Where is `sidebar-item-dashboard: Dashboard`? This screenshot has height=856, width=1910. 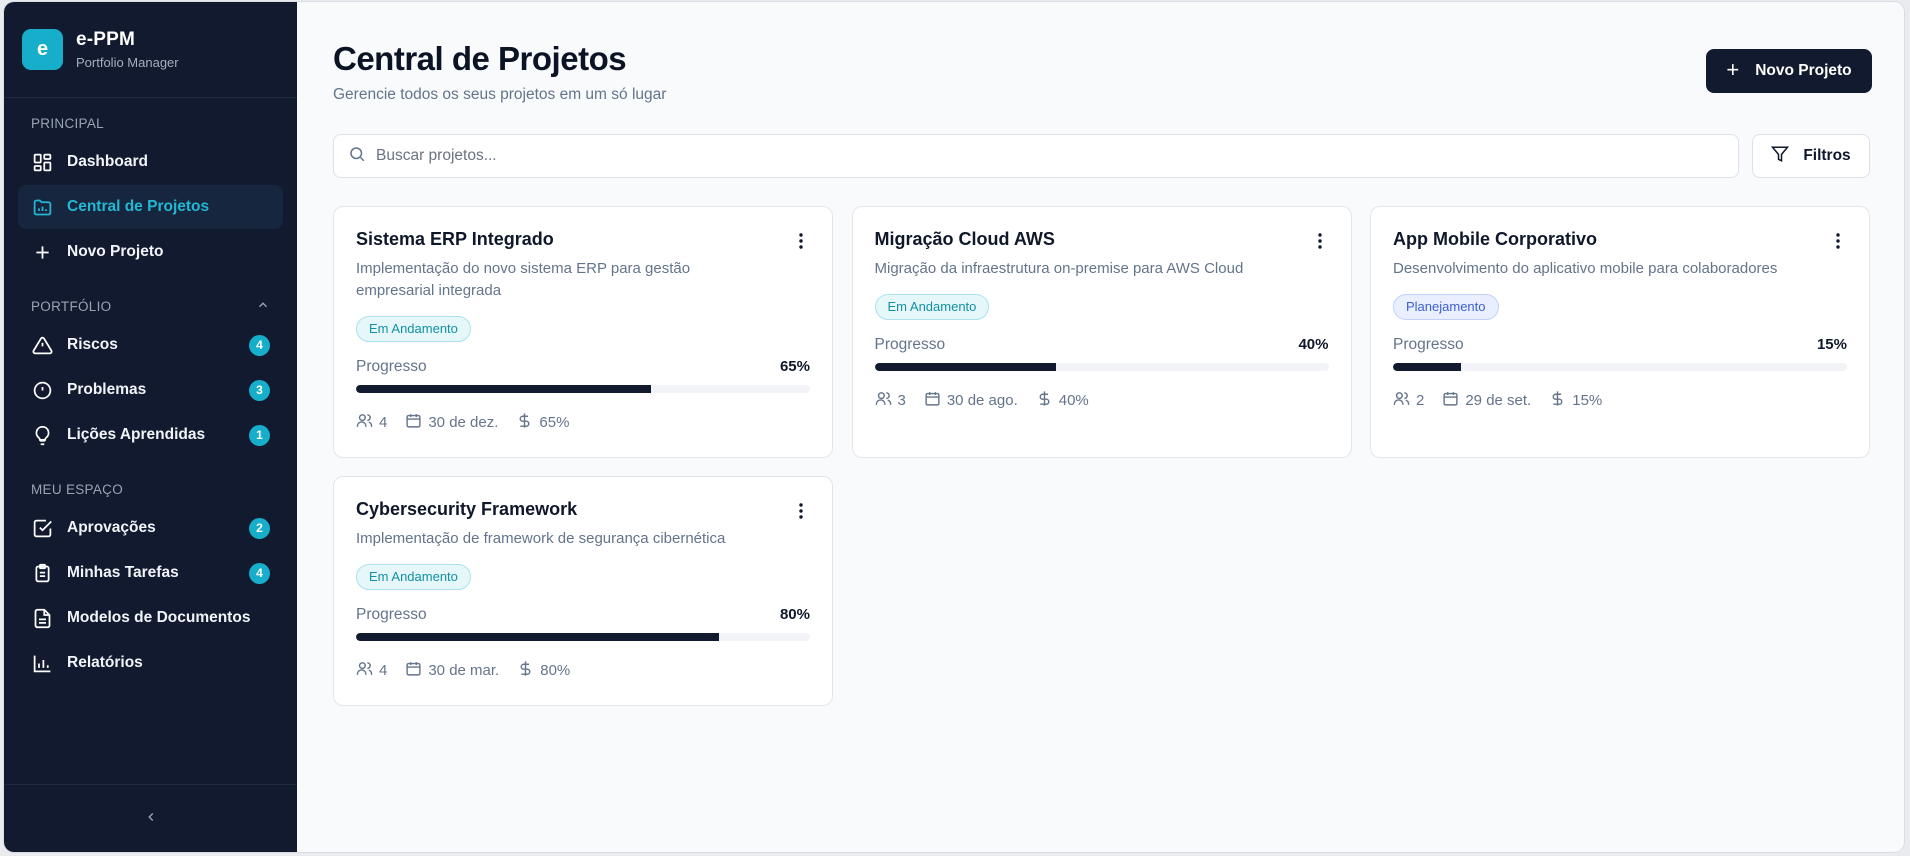
sidebar-item-dashboard: Dashboard is located at coordinates (150, 162).